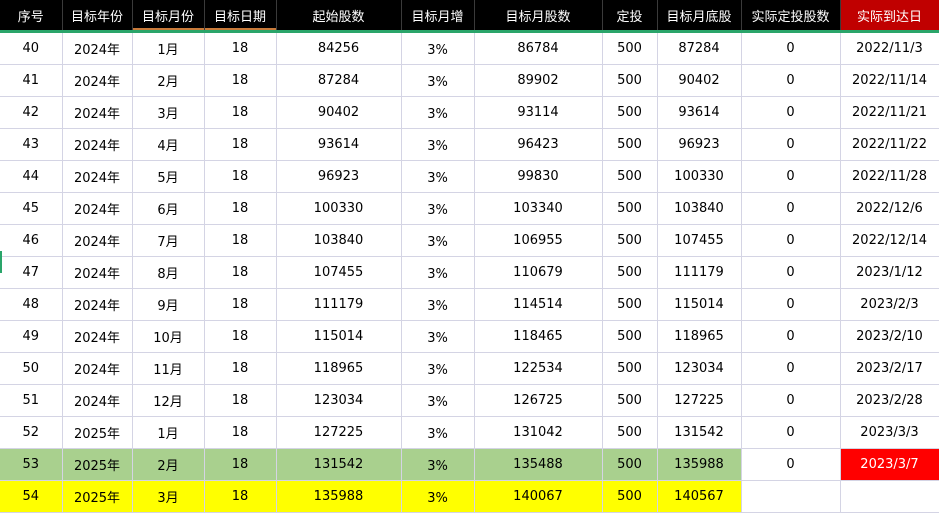 The height and width of the screenshot is (513, 939). Describe the element at coordinates (538, 336) in the screenshot. I see `cell-target-shares: 118465` at that location.